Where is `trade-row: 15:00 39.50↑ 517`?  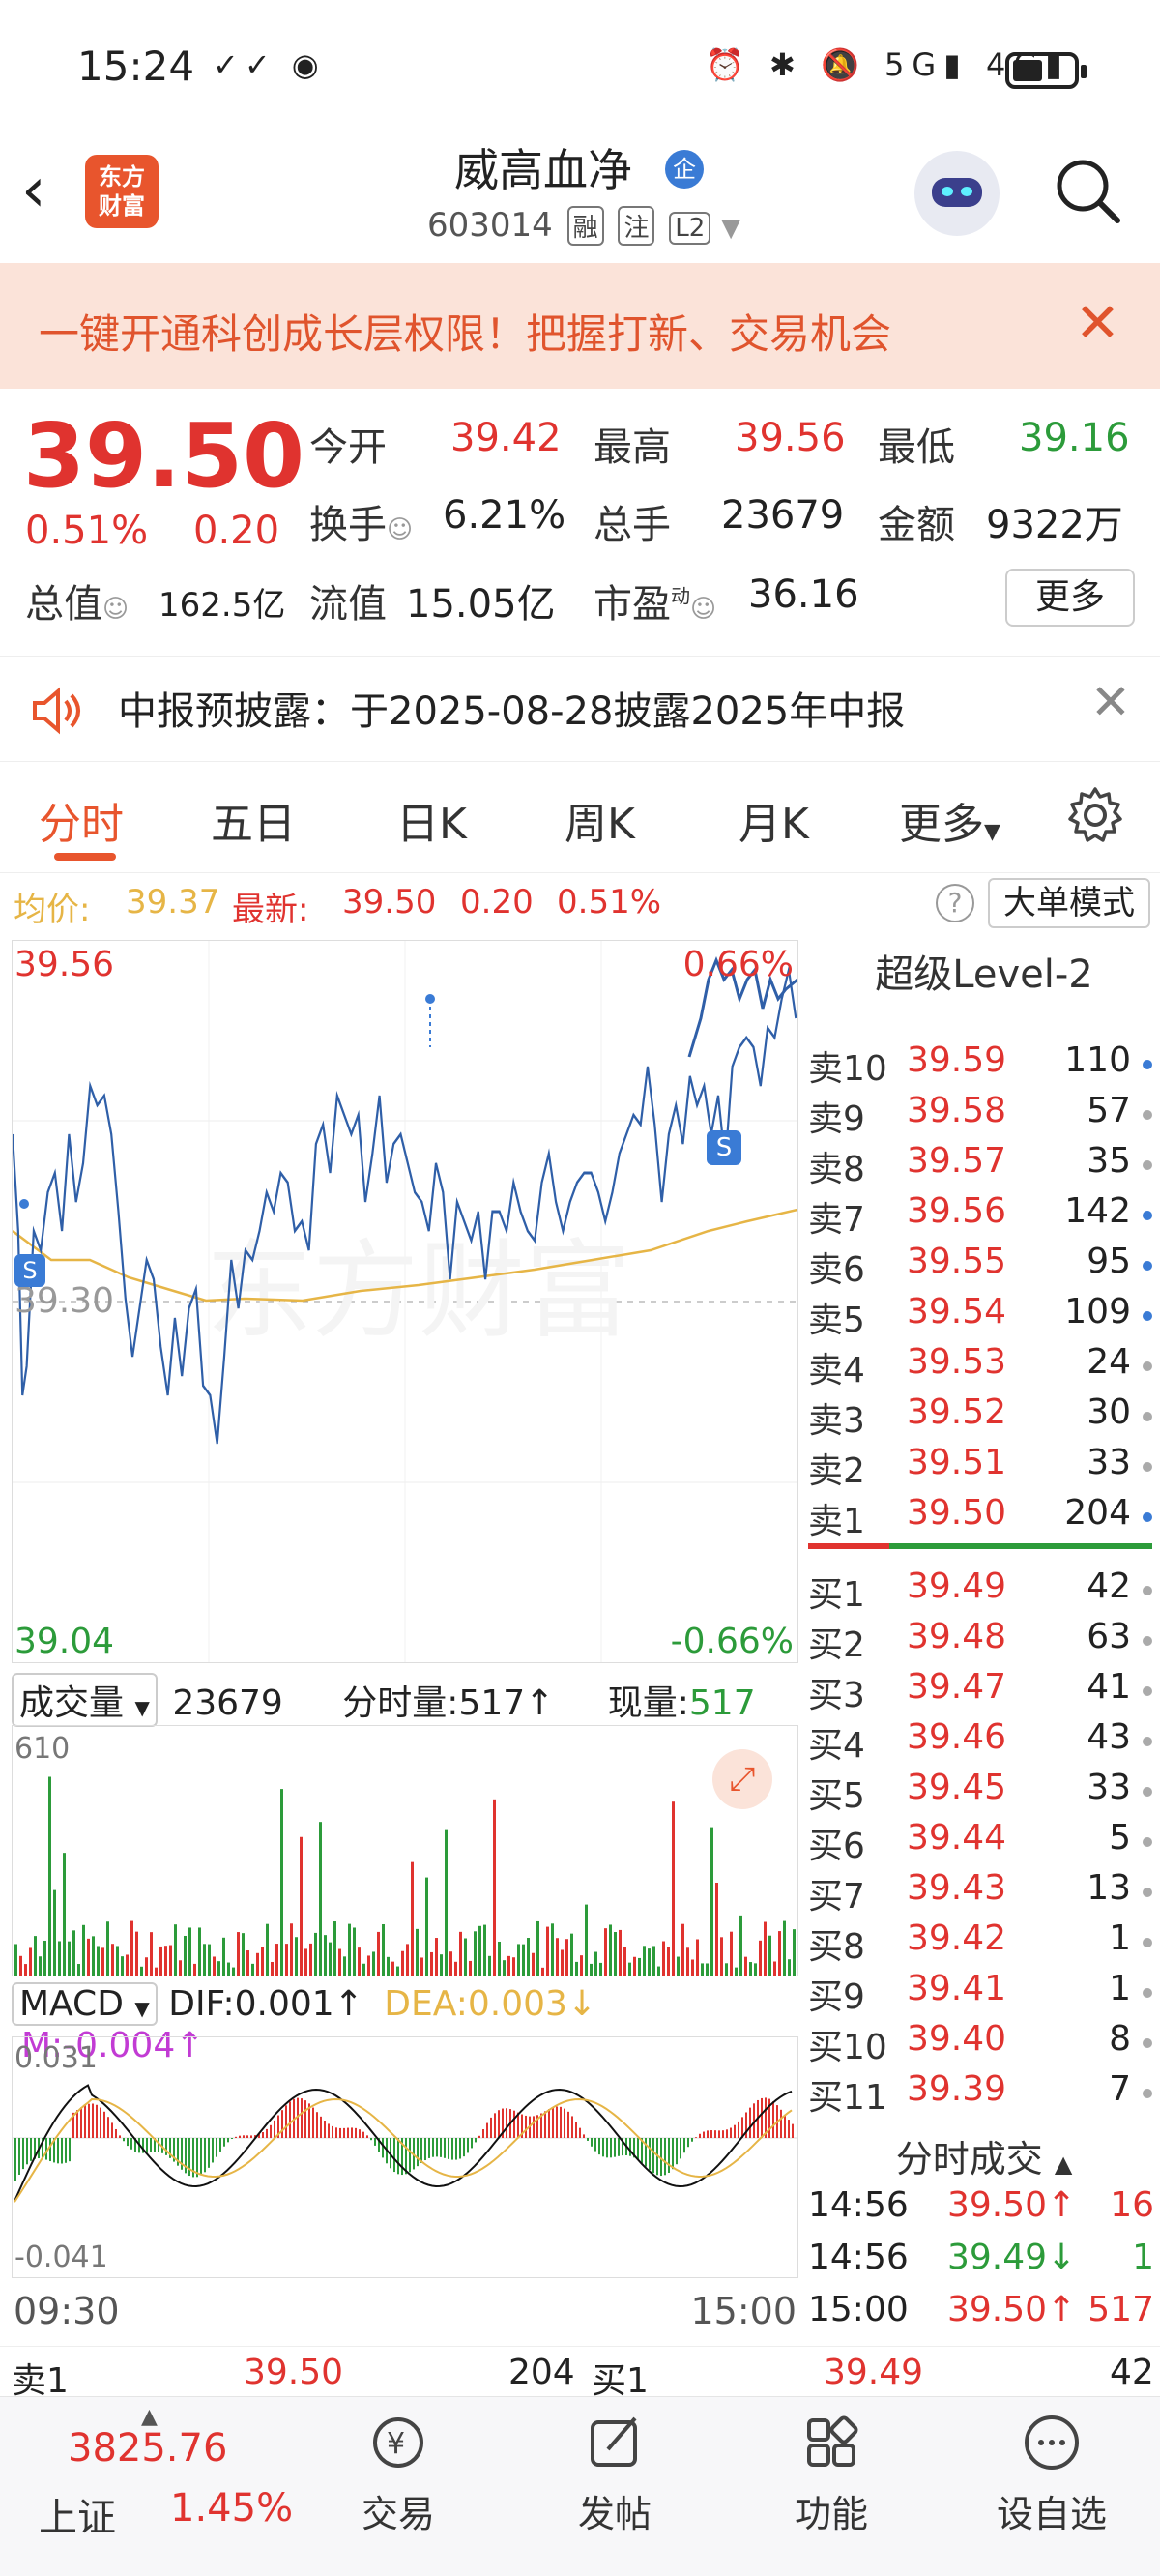 trade-row: 15:00 39.50↑ 517 is located at coordinates (984, 2316).